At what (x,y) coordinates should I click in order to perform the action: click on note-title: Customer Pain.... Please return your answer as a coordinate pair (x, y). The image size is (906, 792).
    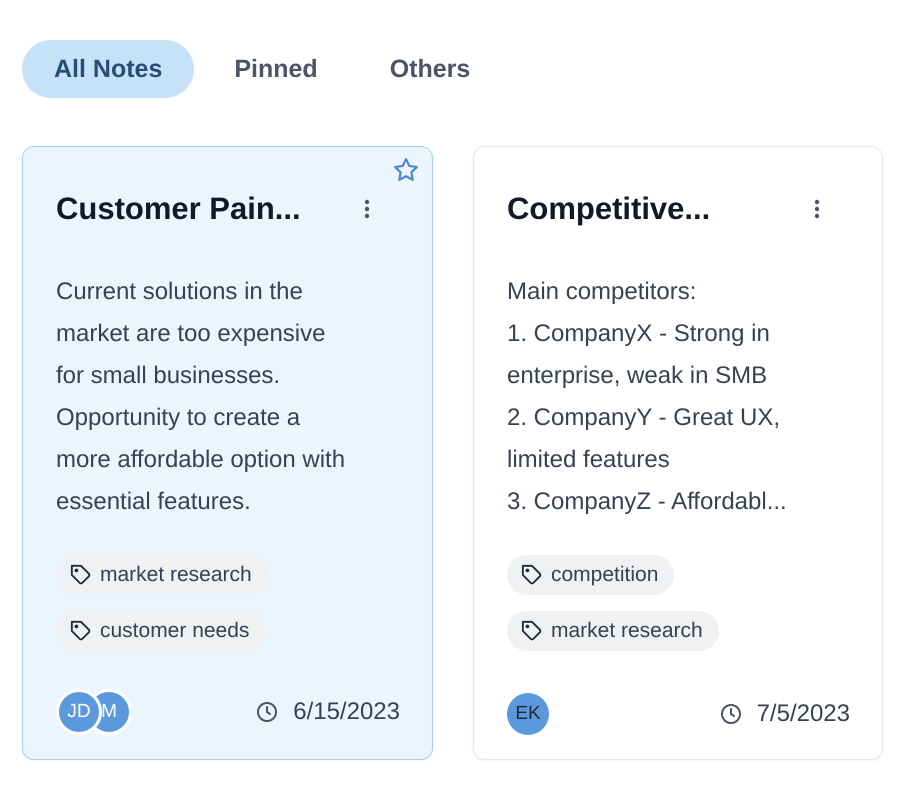
    Looking at the image, I should click on (178, 209).